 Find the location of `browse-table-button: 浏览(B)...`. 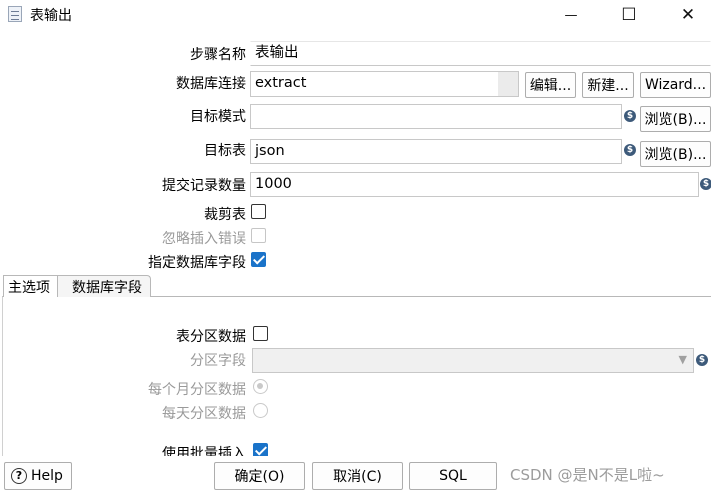

browse-table-button: 浏览(B)... is located at coordinates (675, 154).